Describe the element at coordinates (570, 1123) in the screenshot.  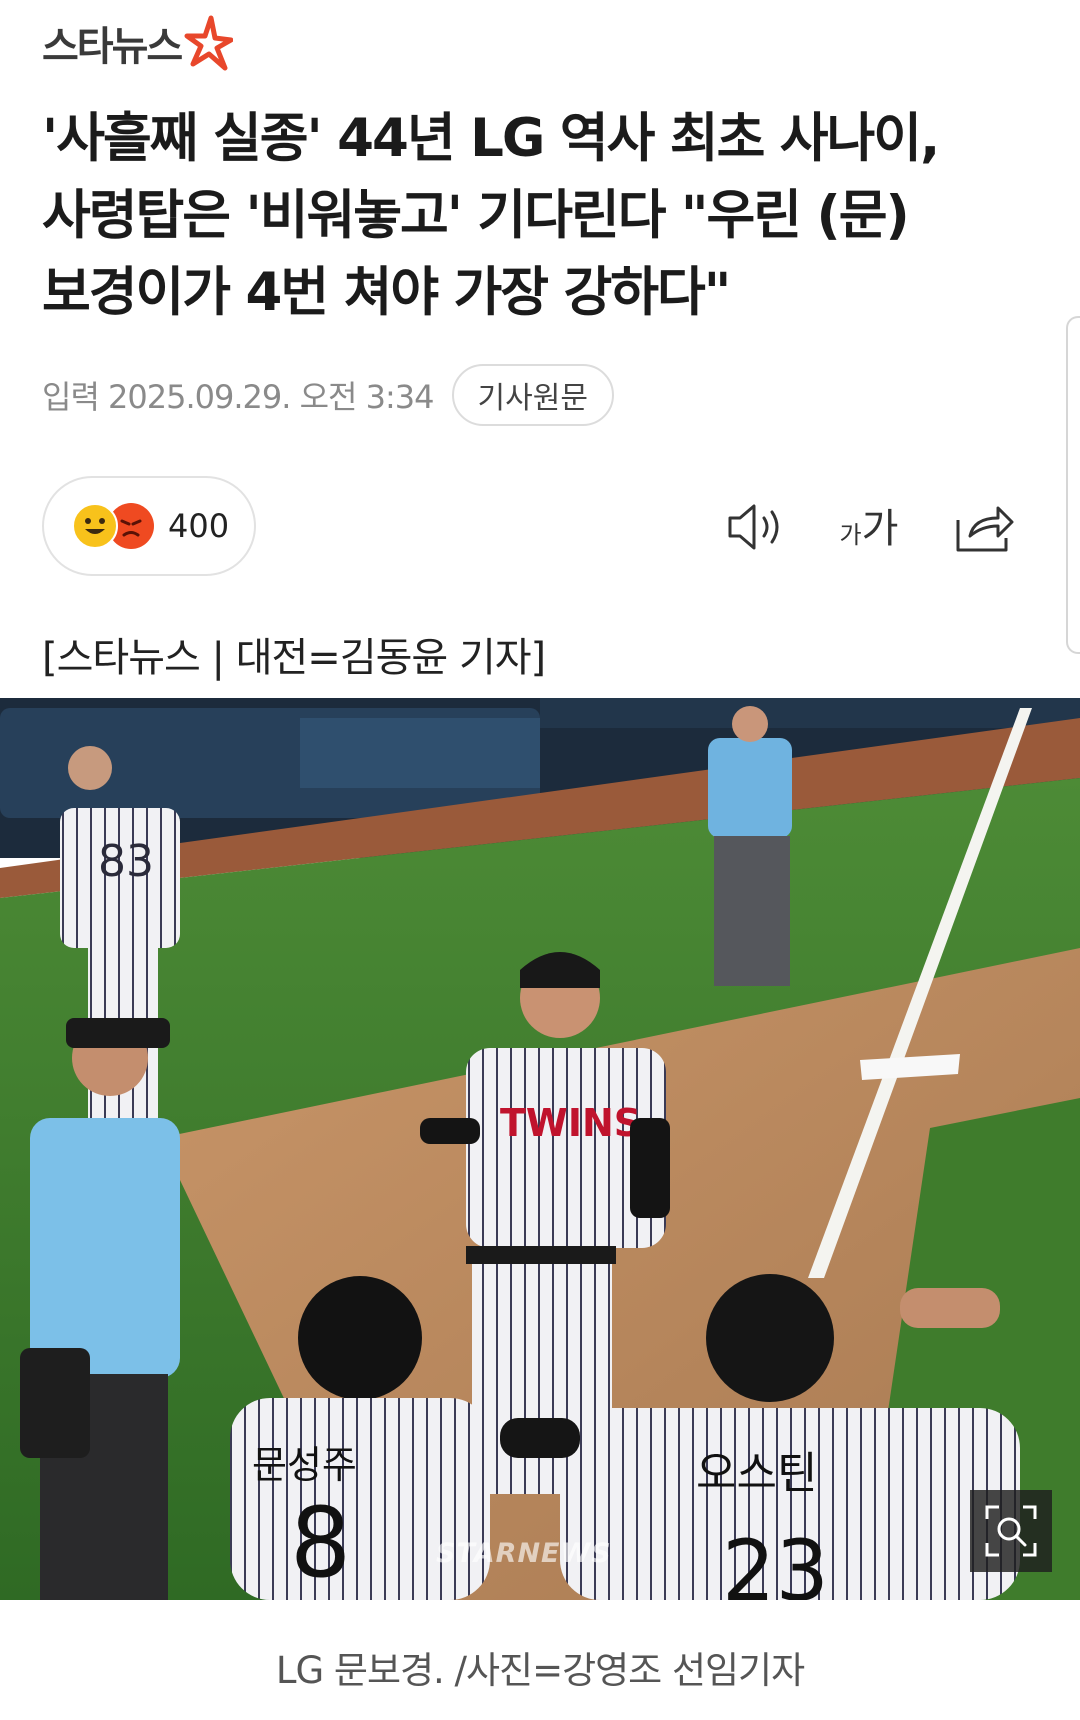
I see `jersey-text: TWINS` at that location.